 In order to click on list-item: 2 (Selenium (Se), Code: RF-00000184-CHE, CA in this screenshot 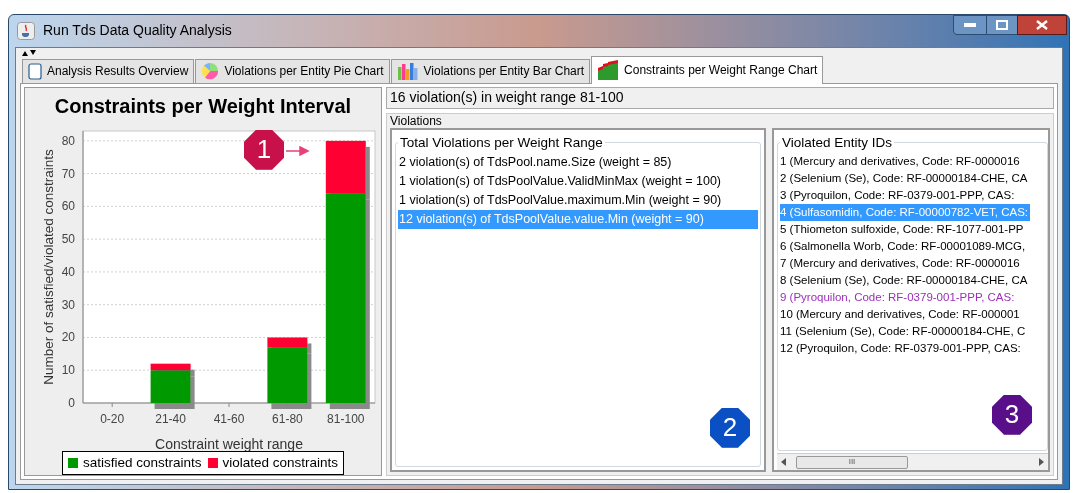, I will do `click(905, 178)`.